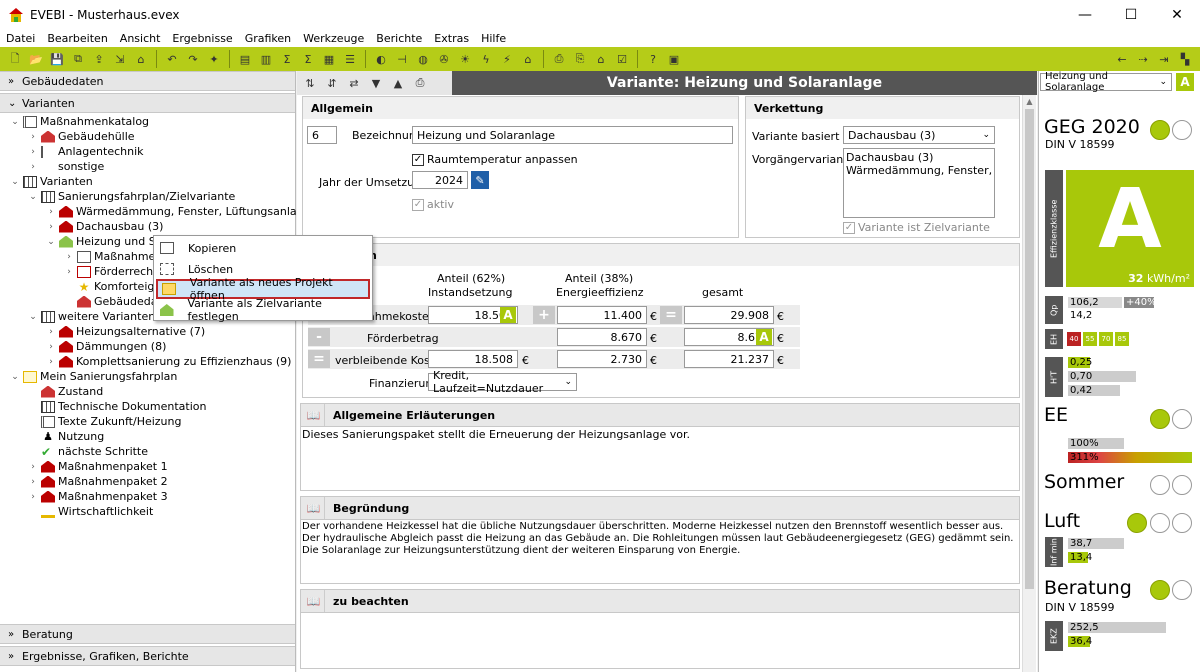  Describe the element at coordinates (1143, 59) in the screenshot. I see `forward-arrow-icon: ⇢` at that location.